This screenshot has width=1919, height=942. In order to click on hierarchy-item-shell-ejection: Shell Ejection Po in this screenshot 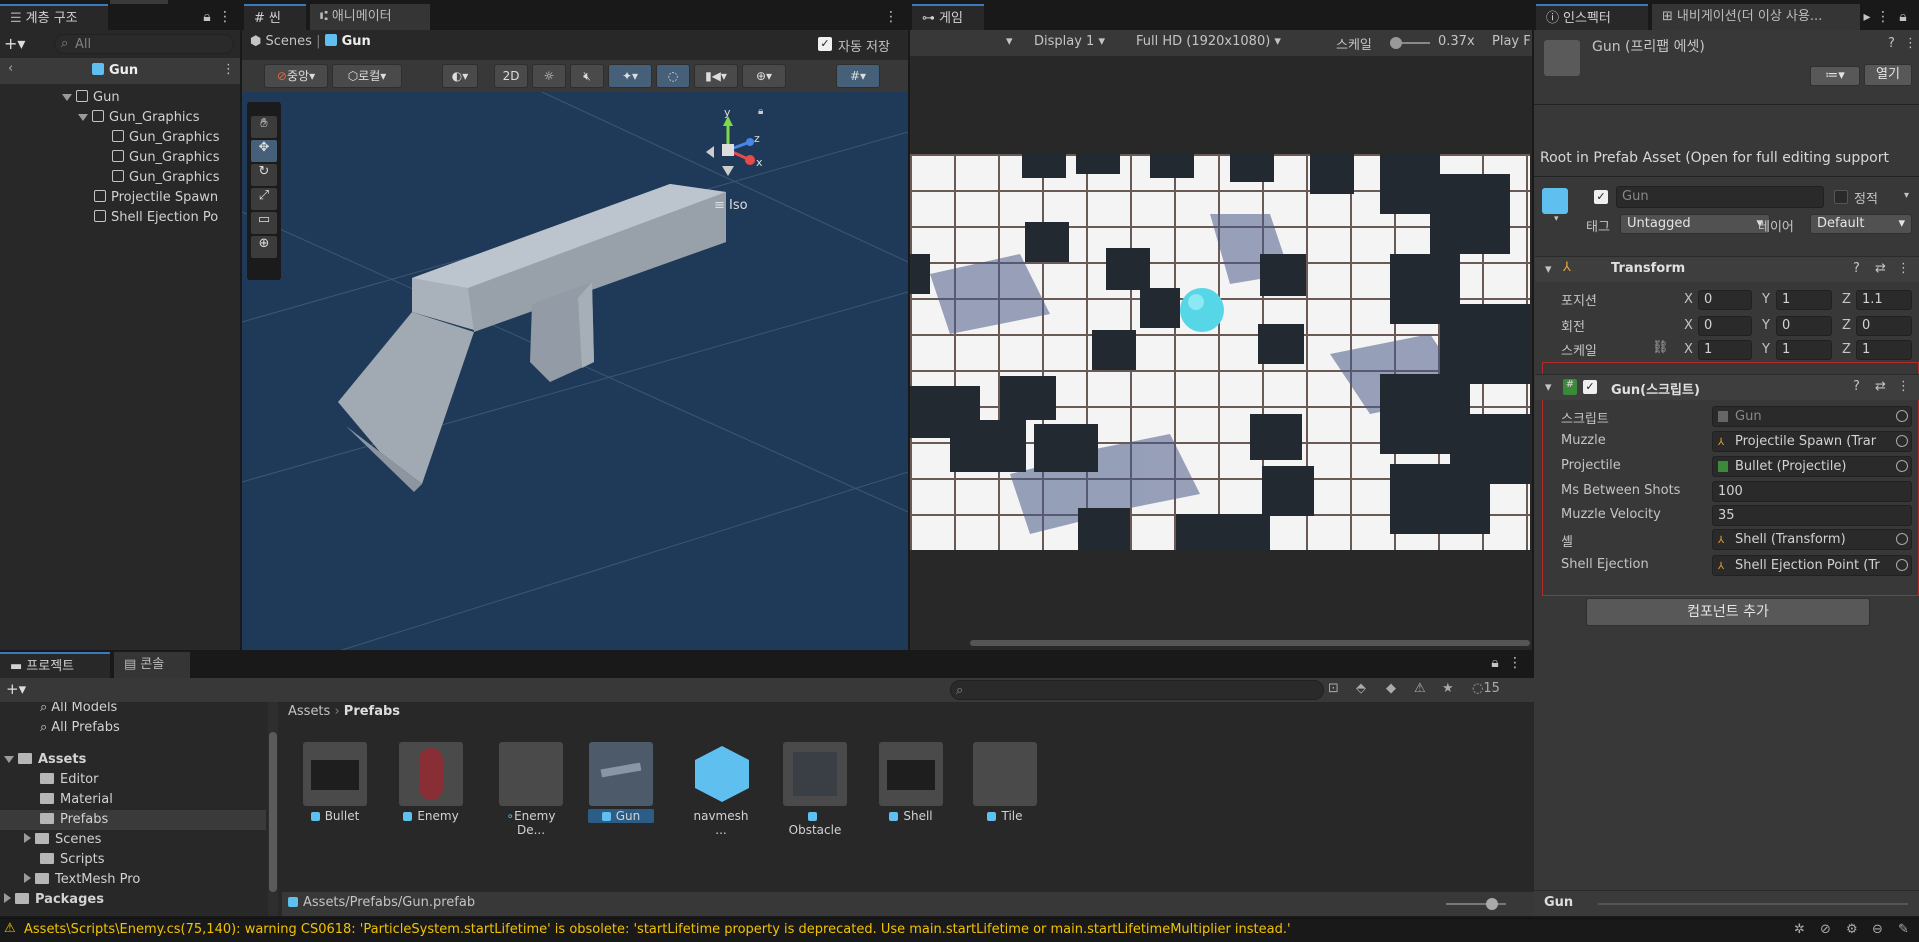, I will do `click(167, 218)`.